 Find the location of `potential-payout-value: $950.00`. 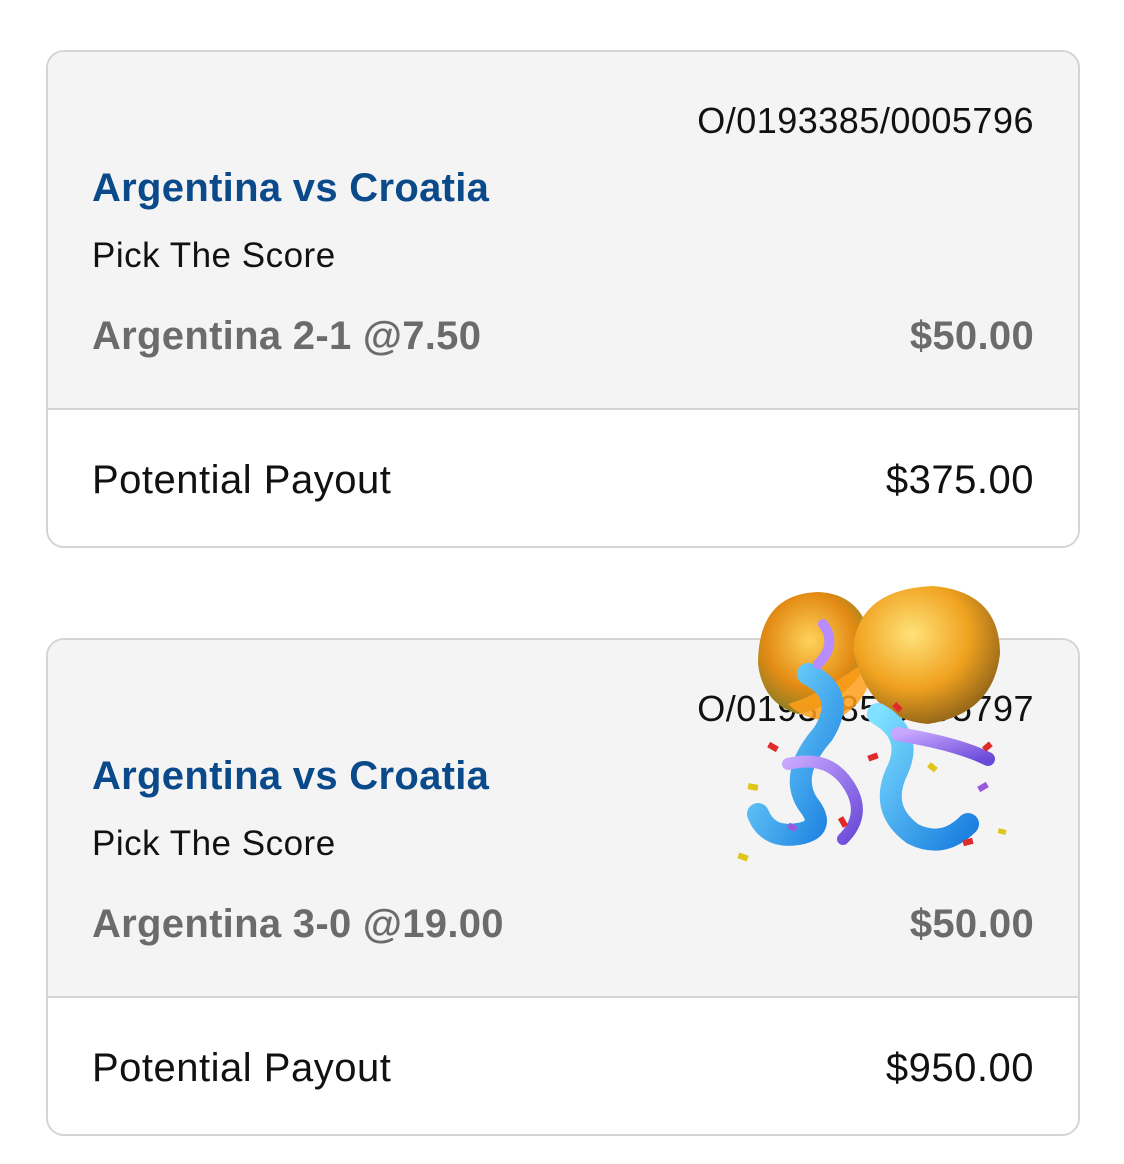

potential-payout-value: $950.00 is located at coordinates (959, 1068).